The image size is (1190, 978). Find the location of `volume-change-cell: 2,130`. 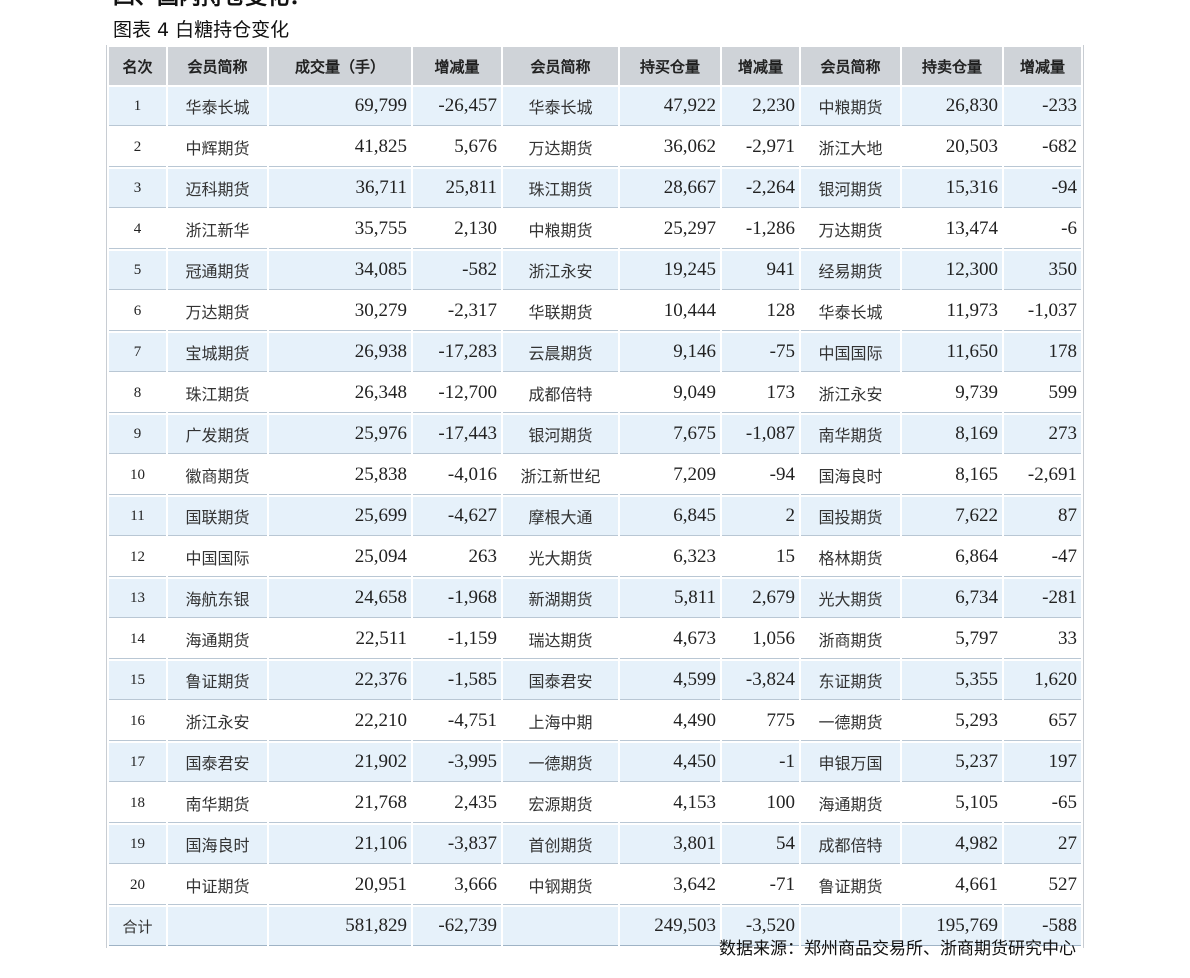

volume-change-cell: 2,130 is located at coordinates (457, 229).